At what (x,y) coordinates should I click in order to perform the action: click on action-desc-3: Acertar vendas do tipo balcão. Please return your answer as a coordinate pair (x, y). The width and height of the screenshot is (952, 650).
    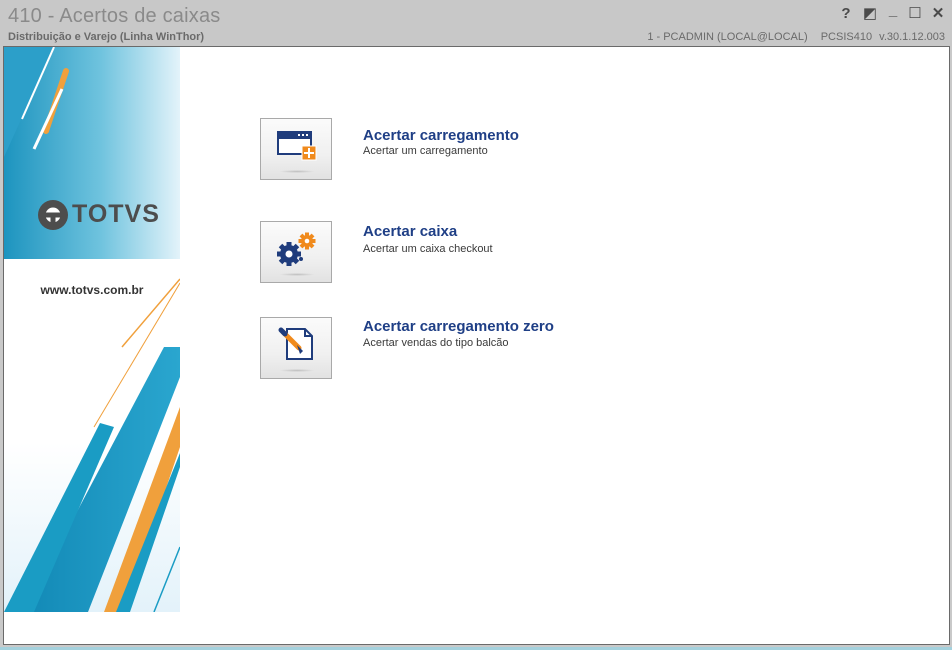
    Looking at the image, I should click on (436, 343).